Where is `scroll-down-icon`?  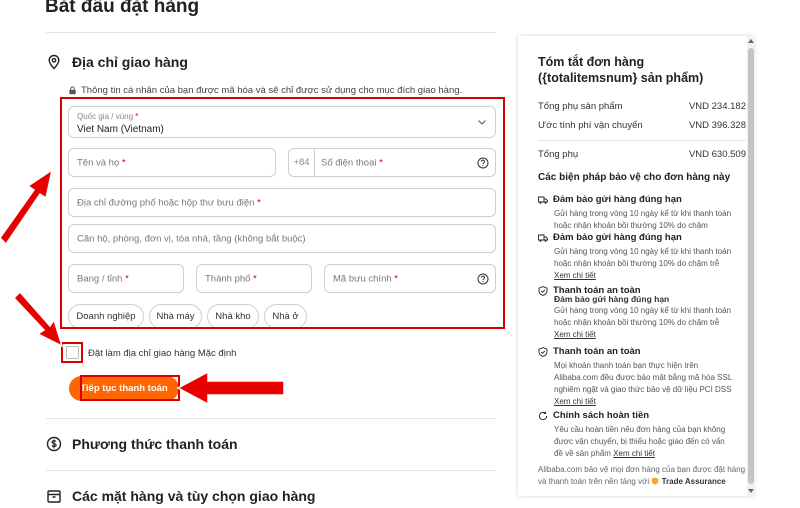 scroll-down-icon is located at coordinates (751, 491).